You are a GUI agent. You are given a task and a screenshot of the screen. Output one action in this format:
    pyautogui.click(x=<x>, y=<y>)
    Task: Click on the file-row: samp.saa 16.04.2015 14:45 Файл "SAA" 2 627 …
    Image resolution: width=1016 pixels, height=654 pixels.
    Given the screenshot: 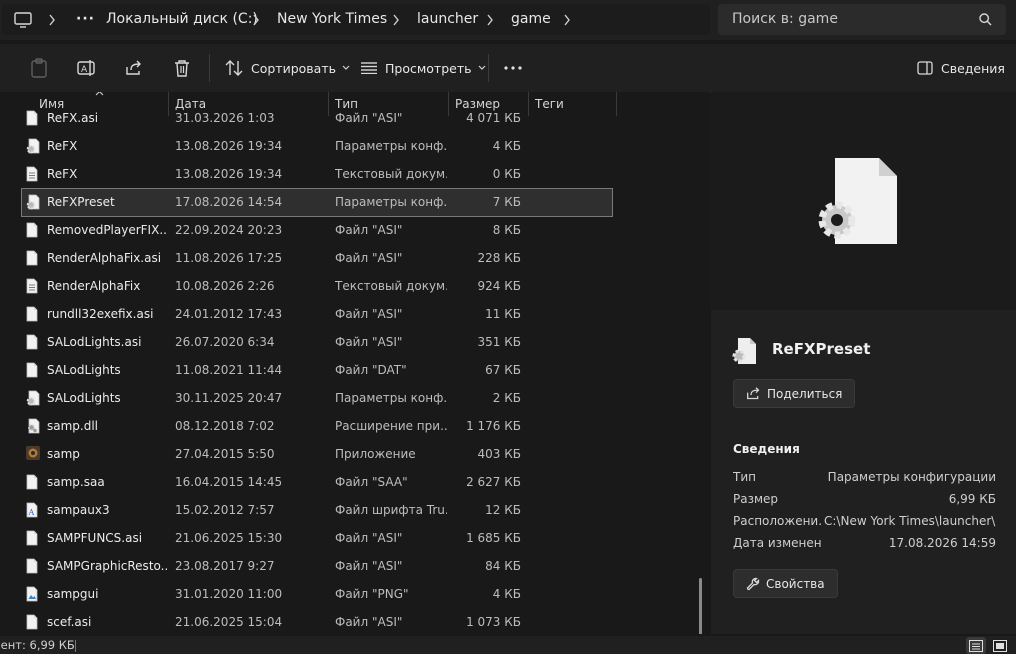 What is the action you would take?
    pyautogui.click(x=317, y=482)
    